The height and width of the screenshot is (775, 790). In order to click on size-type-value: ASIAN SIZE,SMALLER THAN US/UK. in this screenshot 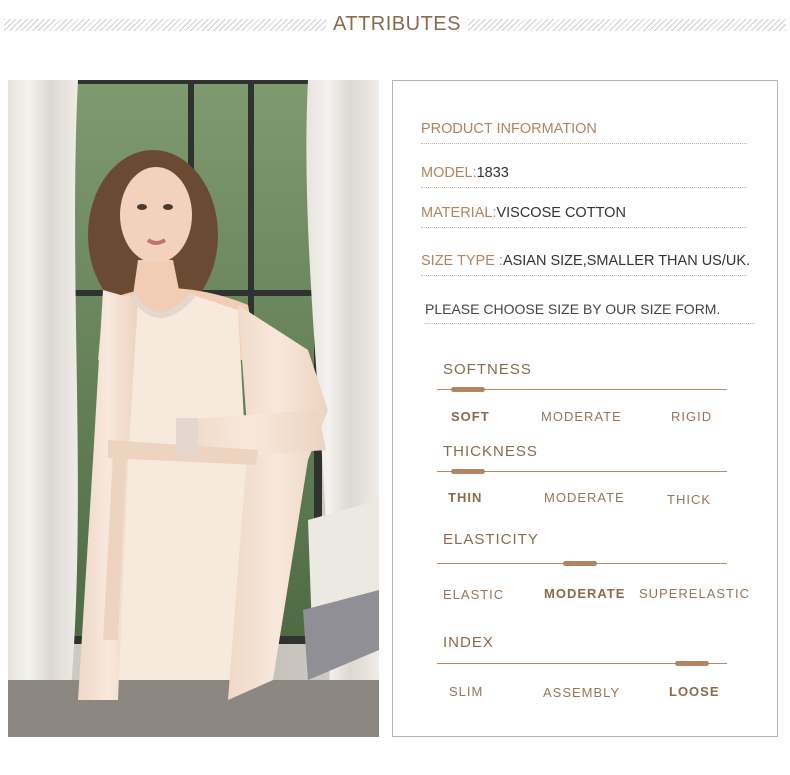, I will do `click(626, 261)`.